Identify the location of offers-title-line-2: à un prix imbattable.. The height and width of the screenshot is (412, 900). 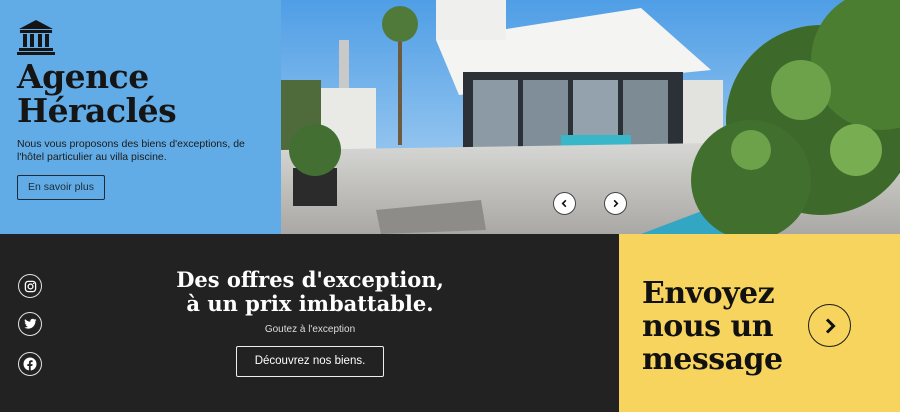
(310, 303).